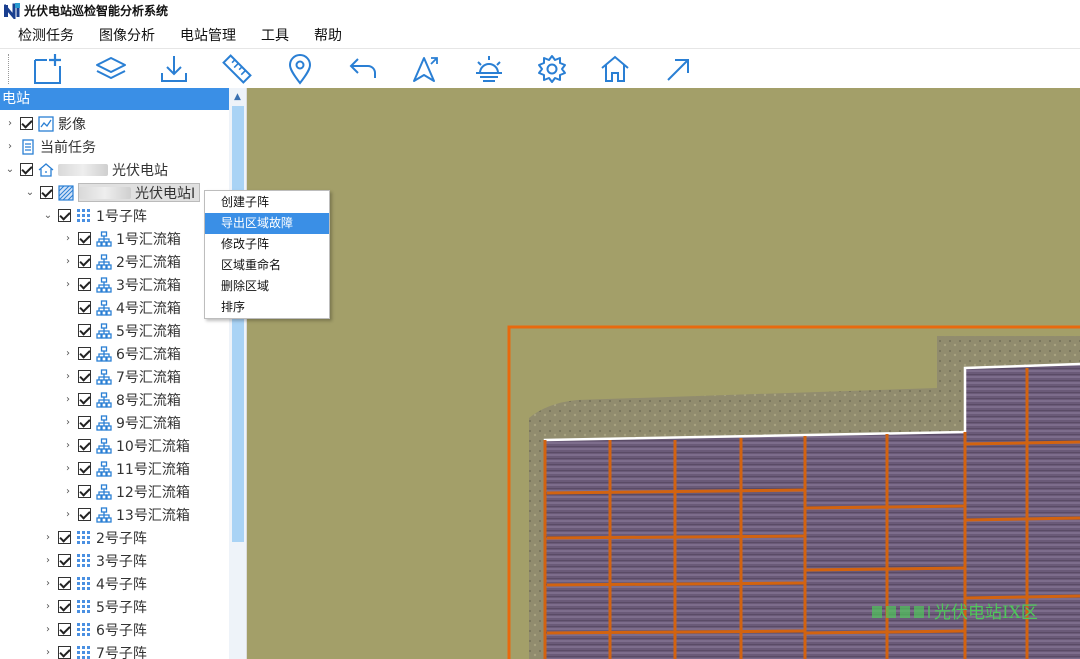  I want to click on tree-node-combiner-box: › 1号汇流箱, so click(114, 238).